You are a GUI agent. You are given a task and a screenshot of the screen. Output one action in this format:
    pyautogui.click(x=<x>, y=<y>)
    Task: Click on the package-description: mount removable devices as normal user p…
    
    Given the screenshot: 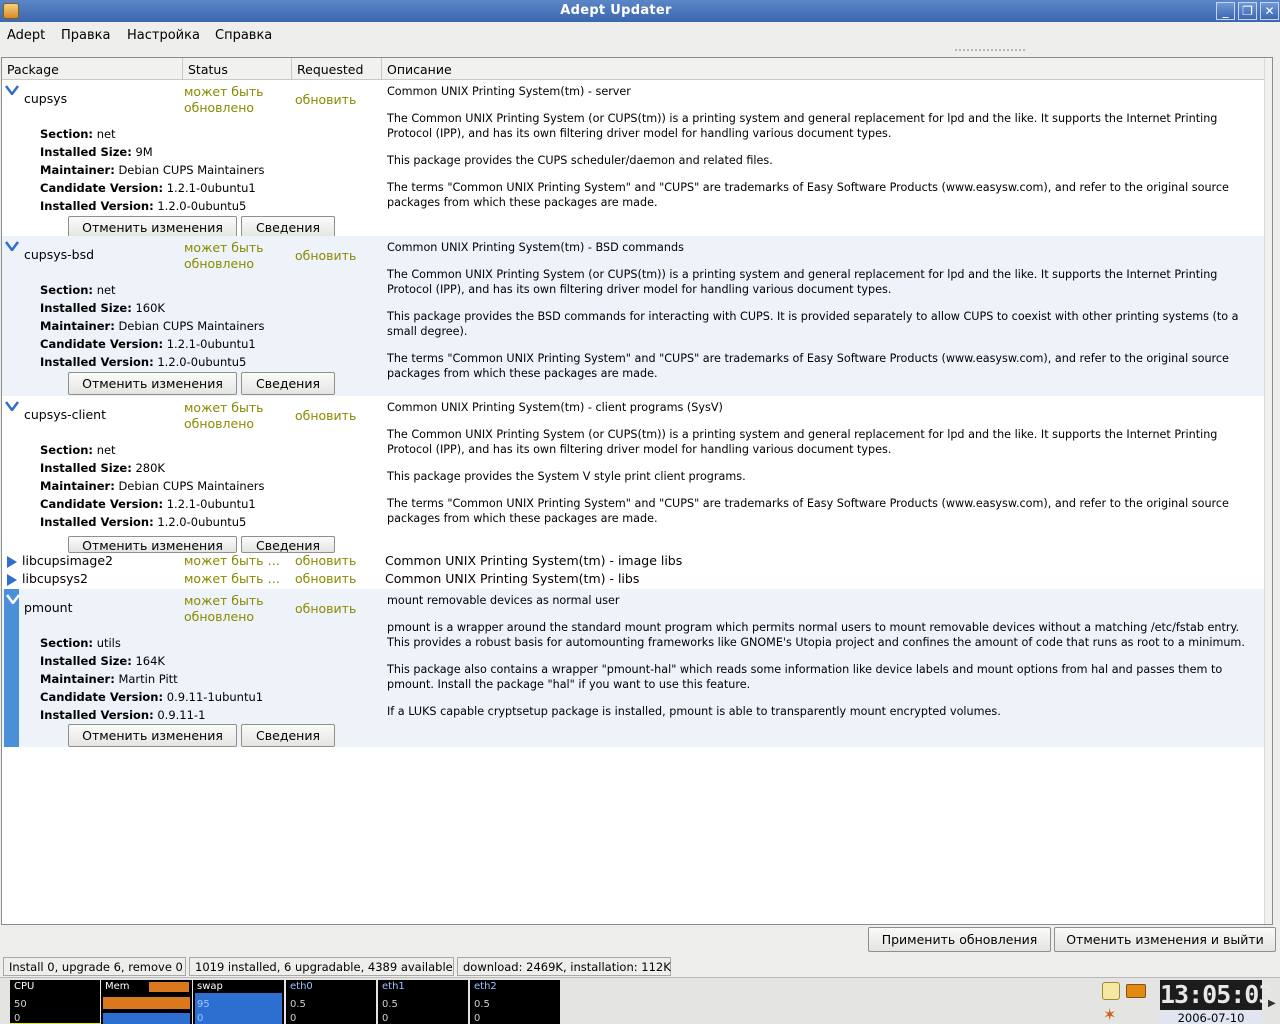 What is the action you would take?
    pyautogui.click(x=816, y=656)
    